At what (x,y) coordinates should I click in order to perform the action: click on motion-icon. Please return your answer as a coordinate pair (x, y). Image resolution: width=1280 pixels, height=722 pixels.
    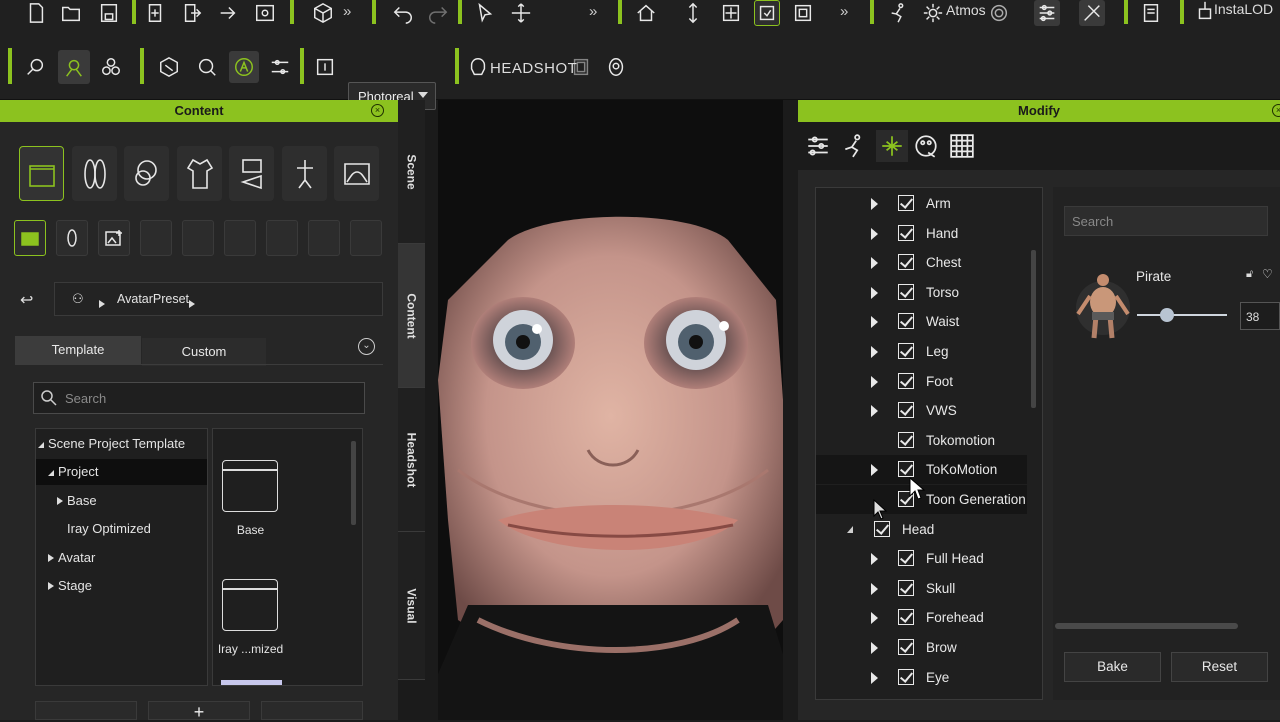
    Looking at the image, I should click on (1092, 13).